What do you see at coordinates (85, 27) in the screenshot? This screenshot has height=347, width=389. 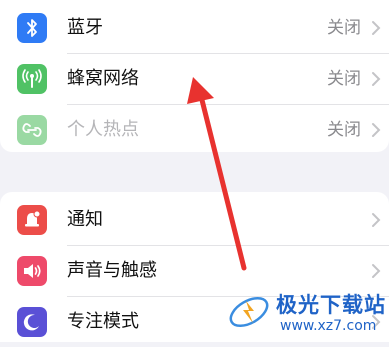 I see `bluetooth-label: 蓝牙` at bounding box center [85, 27].